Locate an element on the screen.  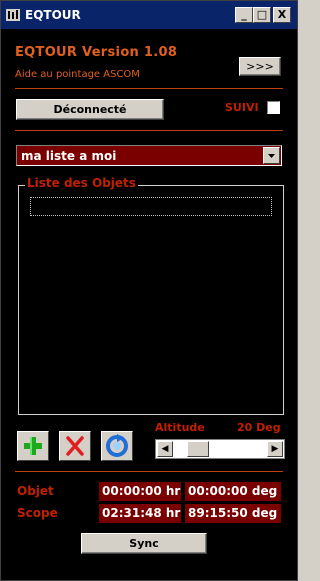
subtitle-label: Aide au pointage ASCOM is located at coordinates (77, 74).